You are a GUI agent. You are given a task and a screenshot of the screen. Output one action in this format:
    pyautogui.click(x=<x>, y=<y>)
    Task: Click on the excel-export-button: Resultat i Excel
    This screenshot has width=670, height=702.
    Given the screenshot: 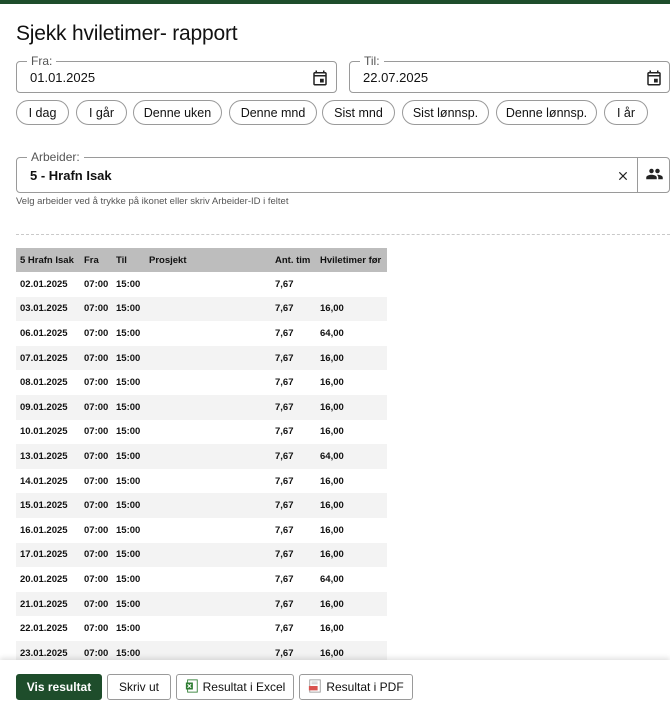 What is the action you would take?
    pyautogui.click(x=235, y=687)
    